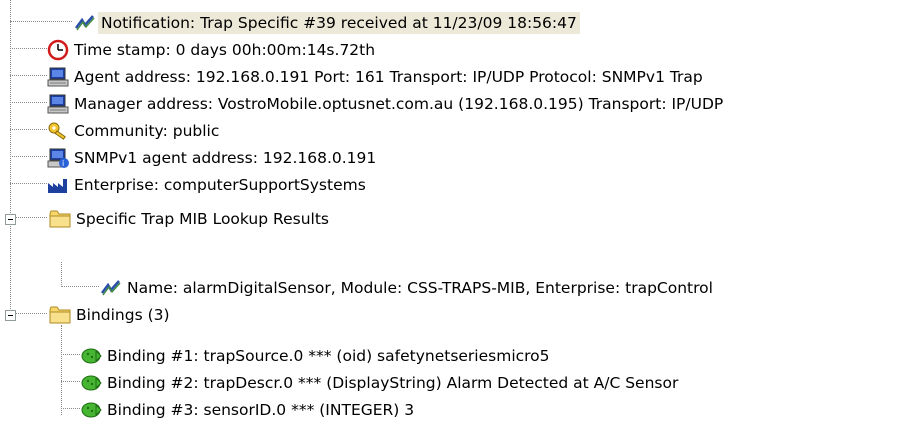 The height and width of the screenshot is (425, 906). Describe the element at coordinates (63, 163) in the screenshot. I see `svg-text: i` at that location.